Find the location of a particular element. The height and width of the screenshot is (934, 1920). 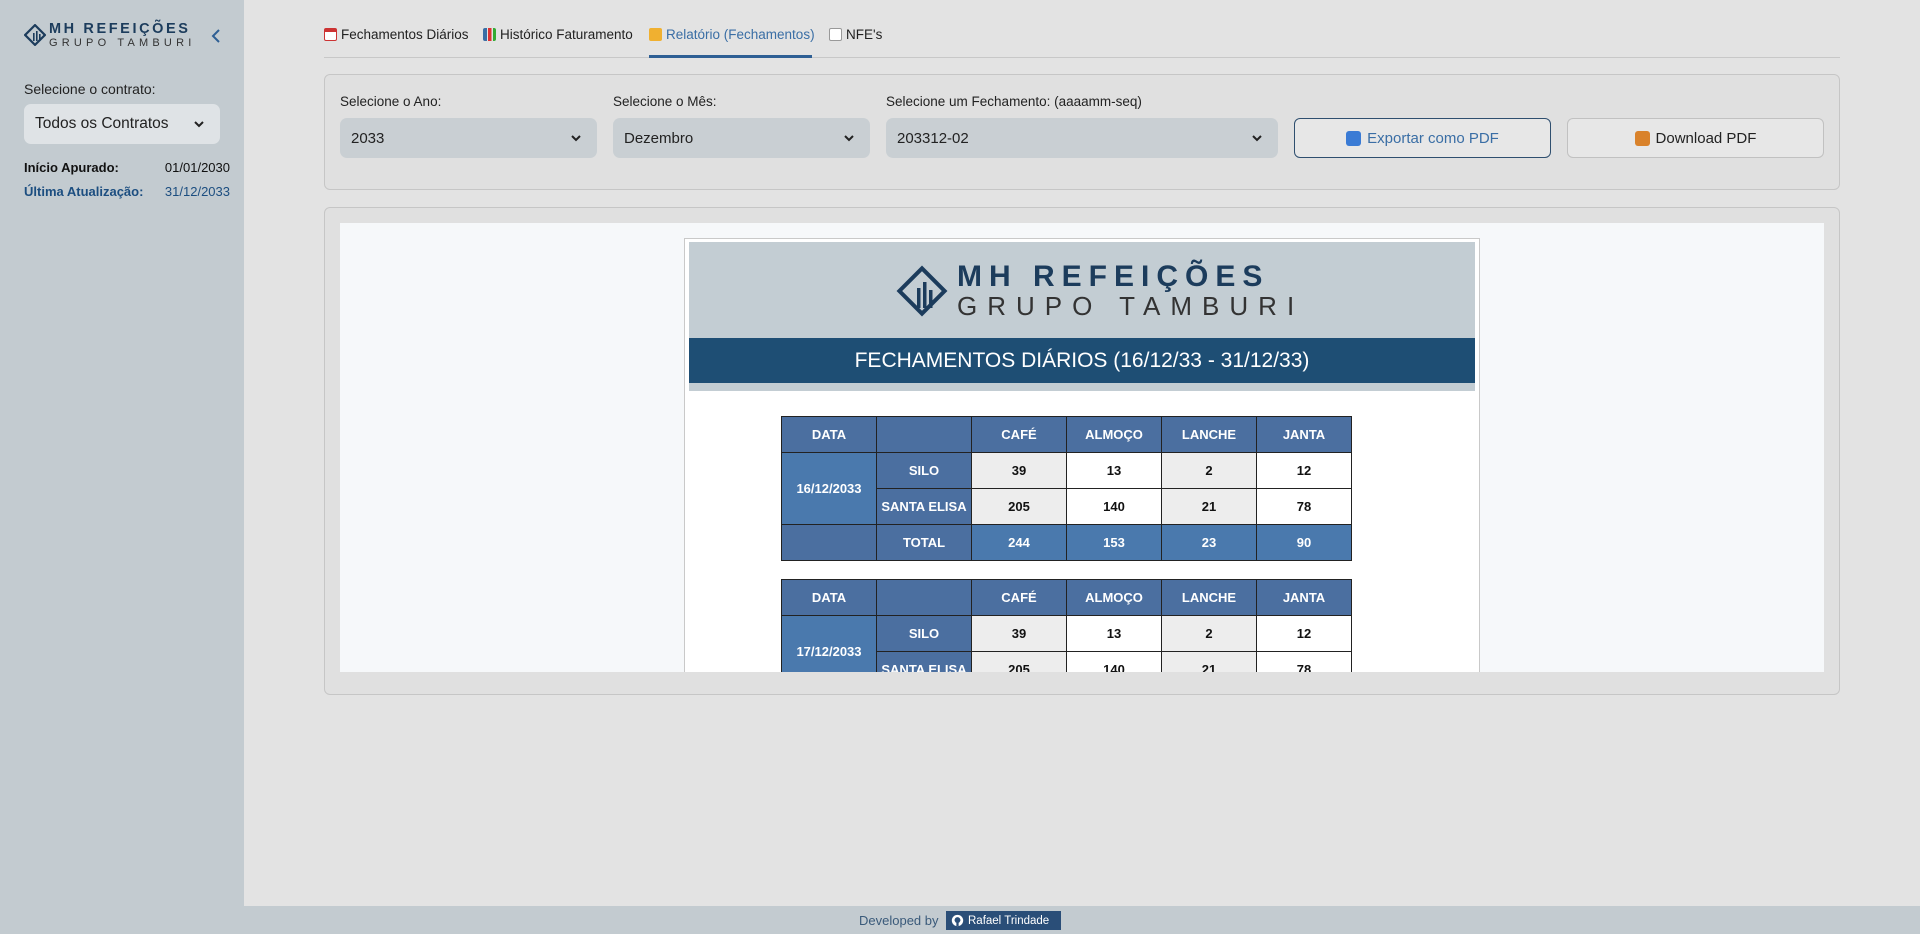

table-row: 16/12/2033 SILO 39 13 2 12 is located at coordinates (1066, 488).